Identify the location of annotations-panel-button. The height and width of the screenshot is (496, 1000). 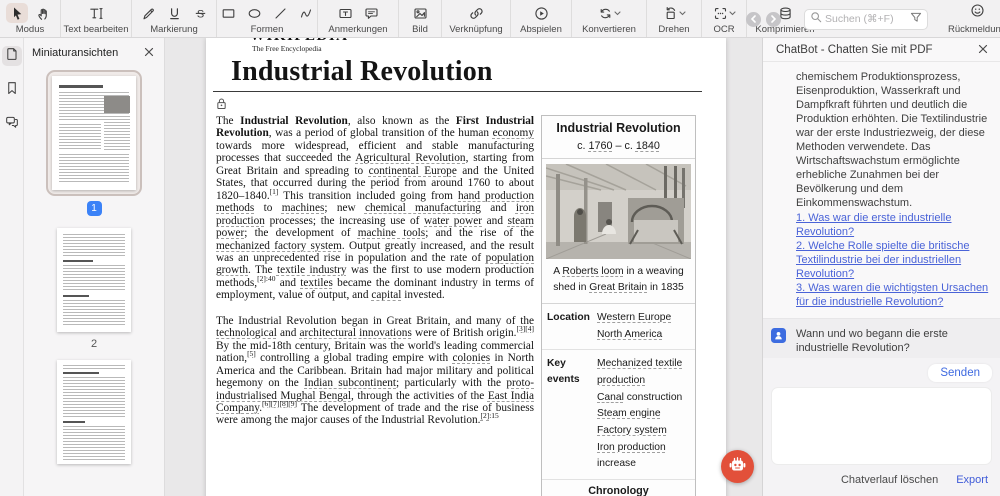
(12, 124).